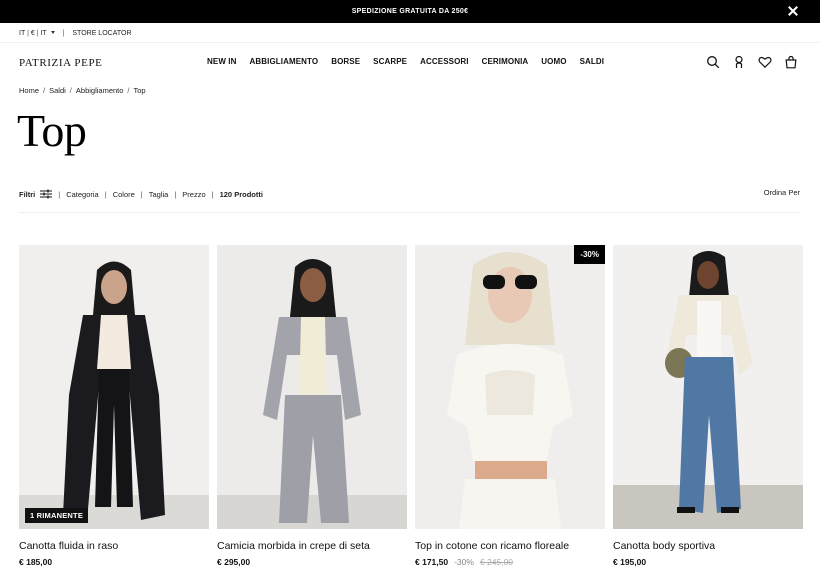  Describe the element at coordinates (510, 387) in the screenshot. I see `product-image: -30%` at that location.